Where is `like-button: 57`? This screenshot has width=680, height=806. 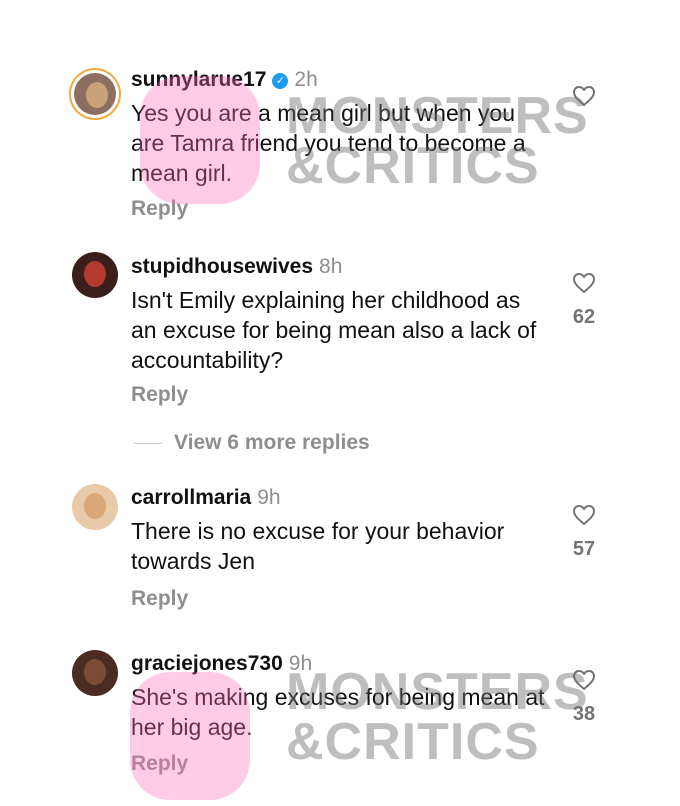 like-button: 57 is located at coordinates (584, 532).